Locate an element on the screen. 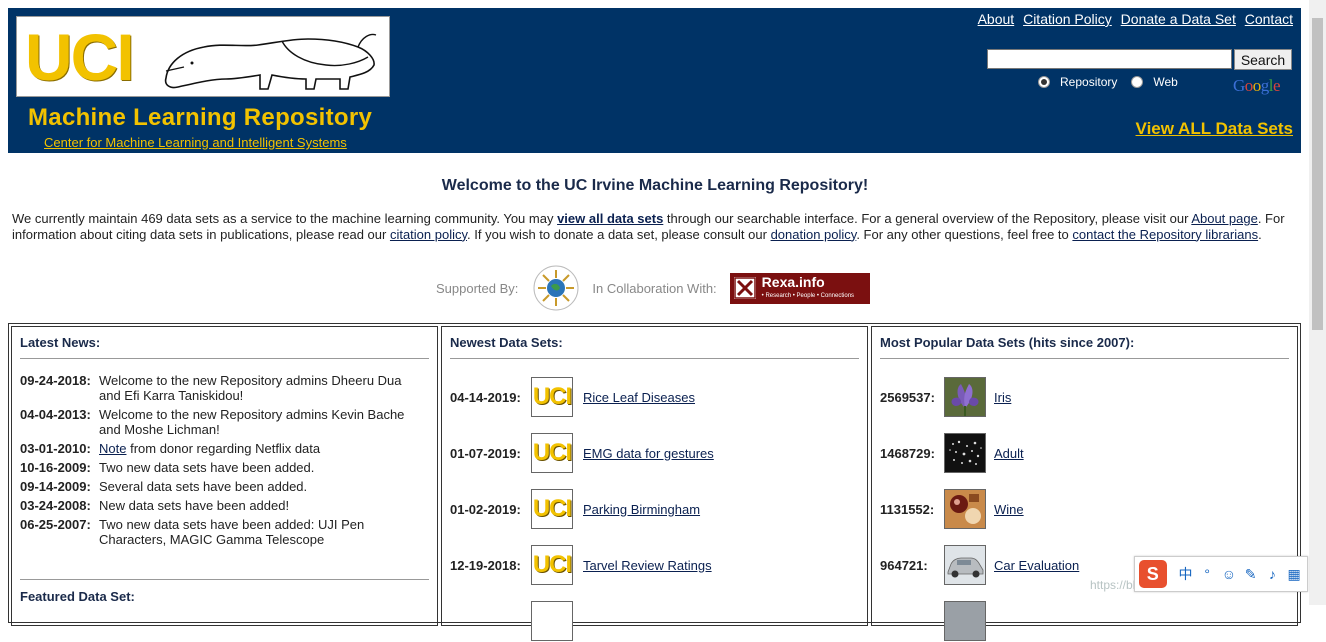 The image size is (1326, 642). ime-toolbar: S 中 ° ☺ ✎ ♪ ▦ is located at coordinates (1221, 574).